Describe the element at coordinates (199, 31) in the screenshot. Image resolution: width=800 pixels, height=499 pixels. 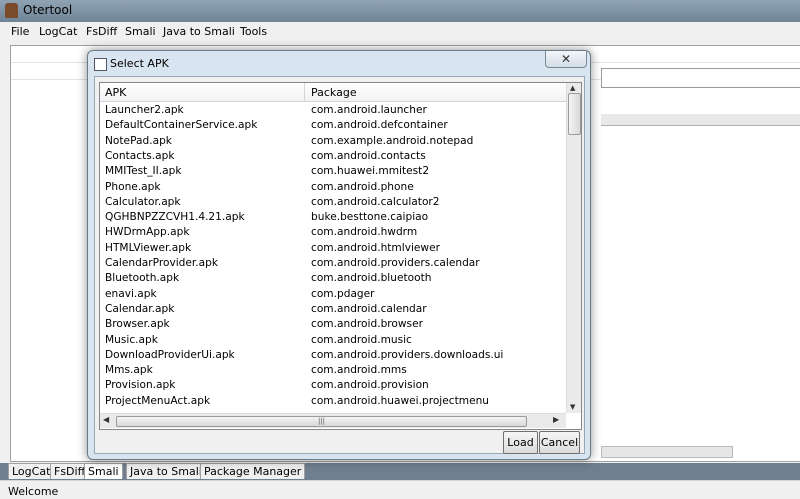
I see `menu-java-to-smali: Java to Smali` at that location.